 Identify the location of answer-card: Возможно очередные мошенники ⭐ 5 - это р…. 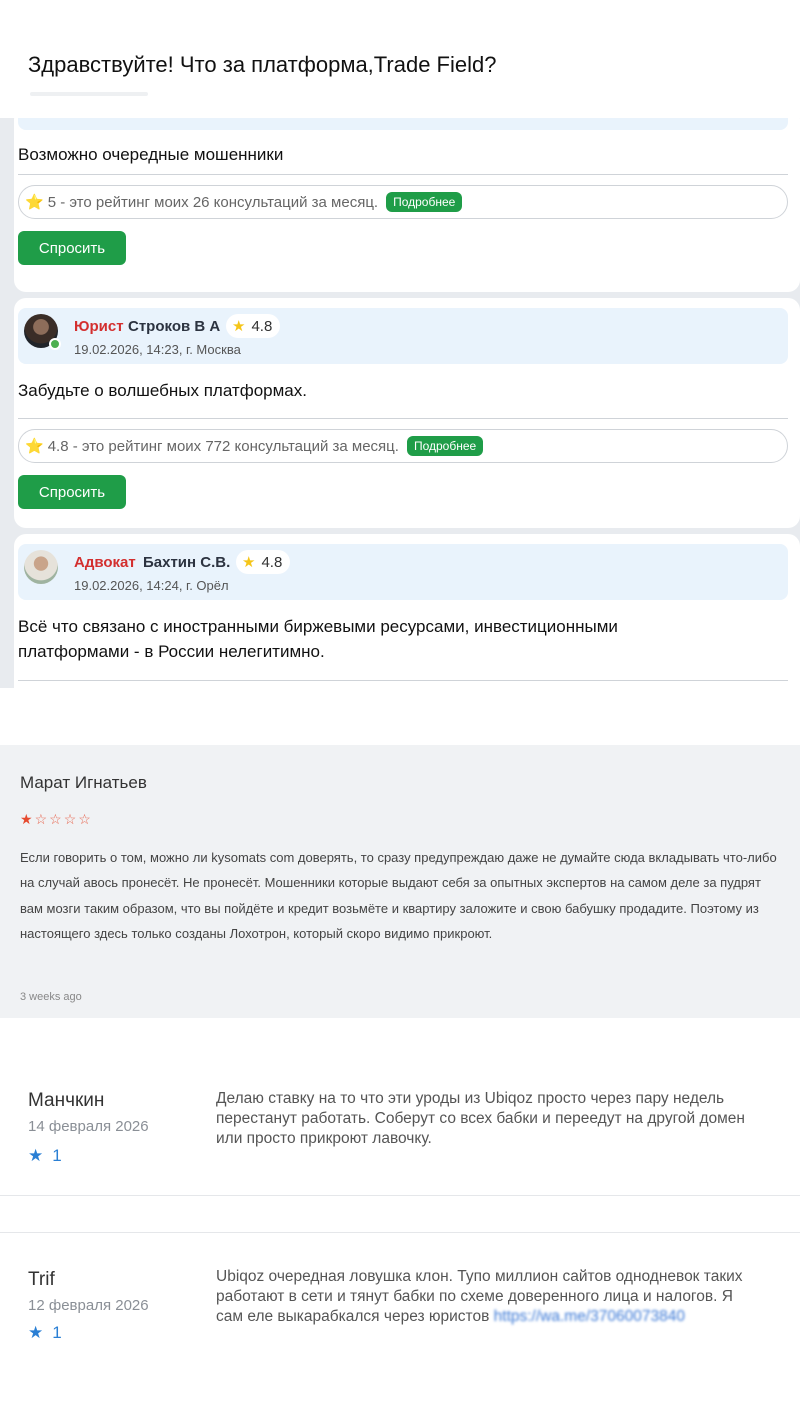
(407, 205).